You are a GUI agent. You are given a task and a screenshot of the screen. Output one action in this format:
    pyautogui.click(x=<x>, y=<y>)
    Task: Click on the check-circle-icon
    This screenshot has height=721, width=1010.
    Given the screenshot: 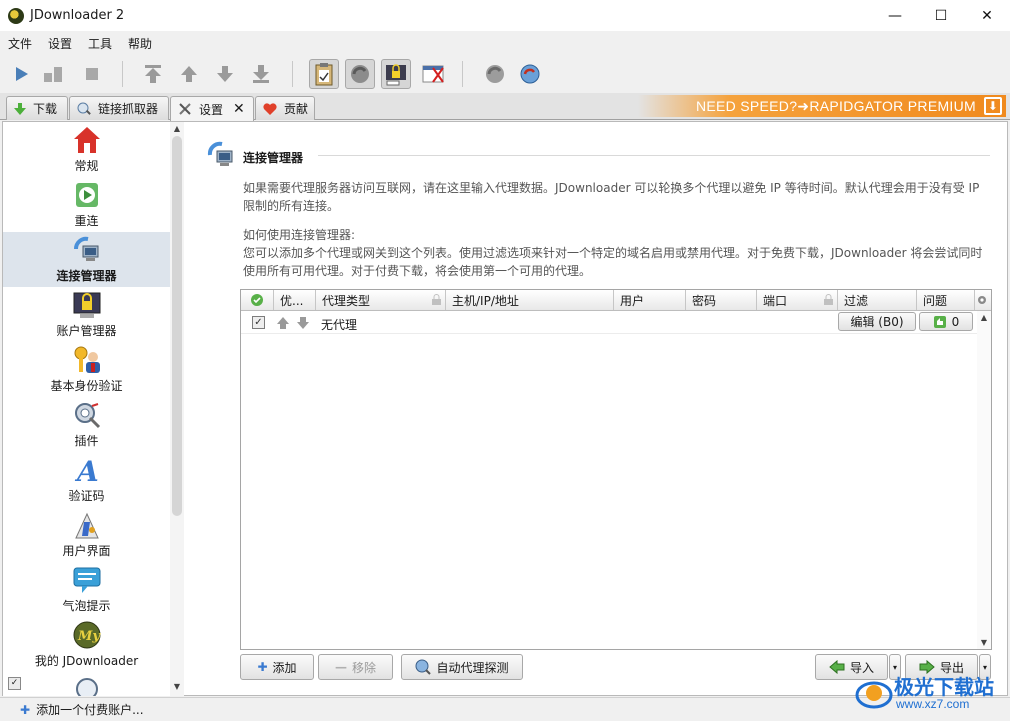 What is the action you would take?
    pyautogui.click(x=257, y=300)
    